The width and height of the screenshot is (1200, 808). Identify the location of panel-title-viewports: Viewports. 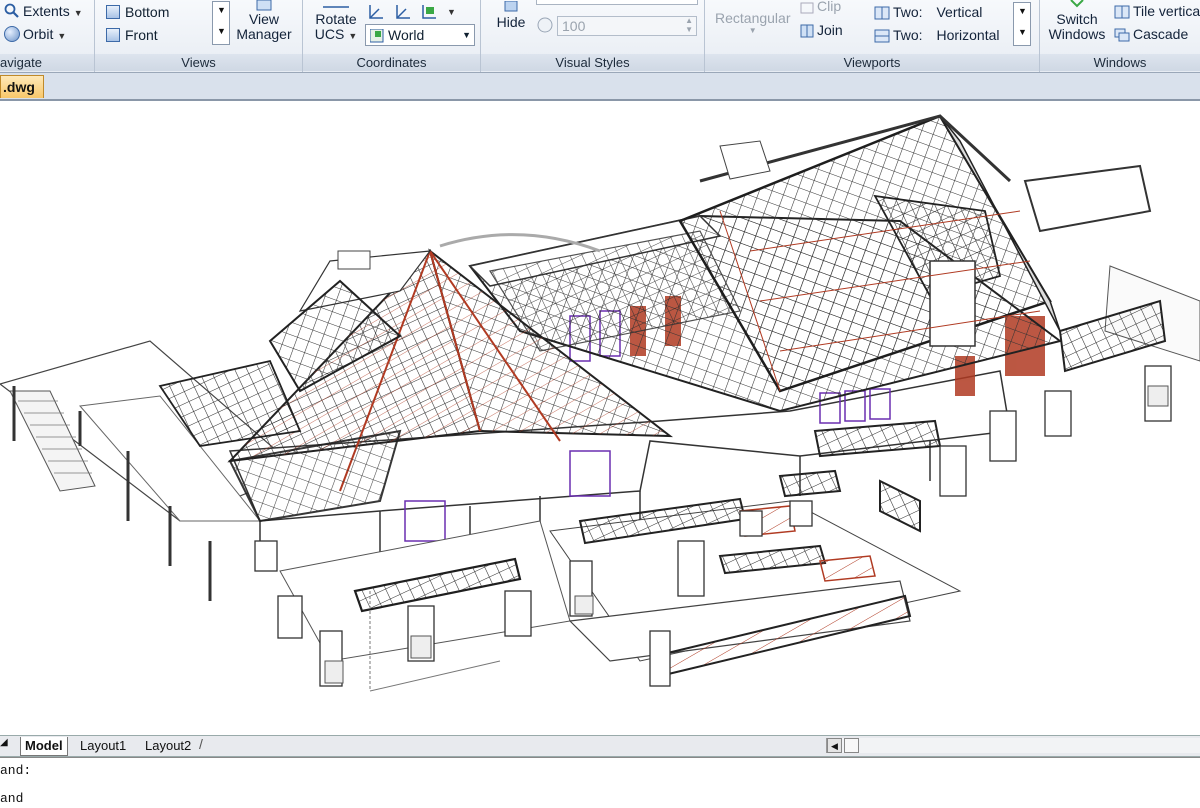
(872, 62).